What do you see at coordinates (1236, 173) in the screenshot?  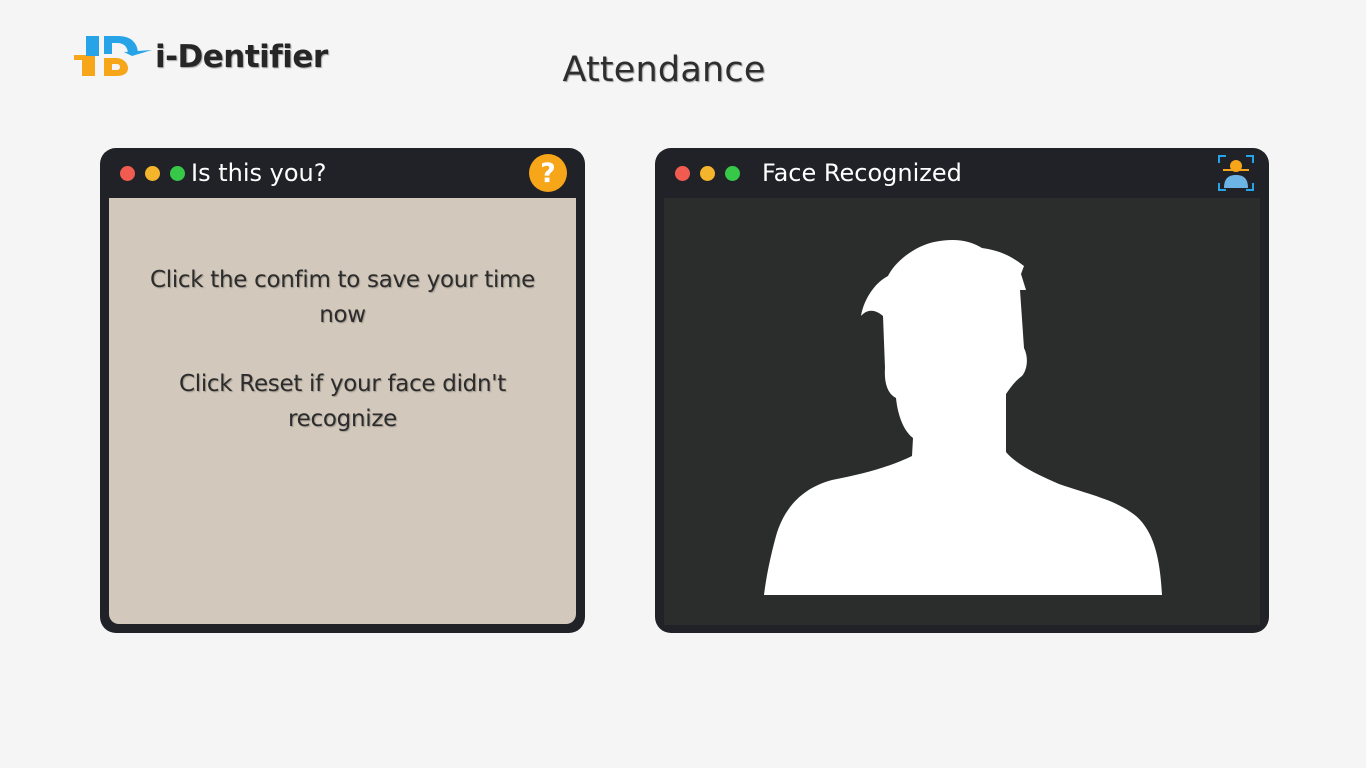 I see `face-scan-icon` at bounding box center [1236, 173].